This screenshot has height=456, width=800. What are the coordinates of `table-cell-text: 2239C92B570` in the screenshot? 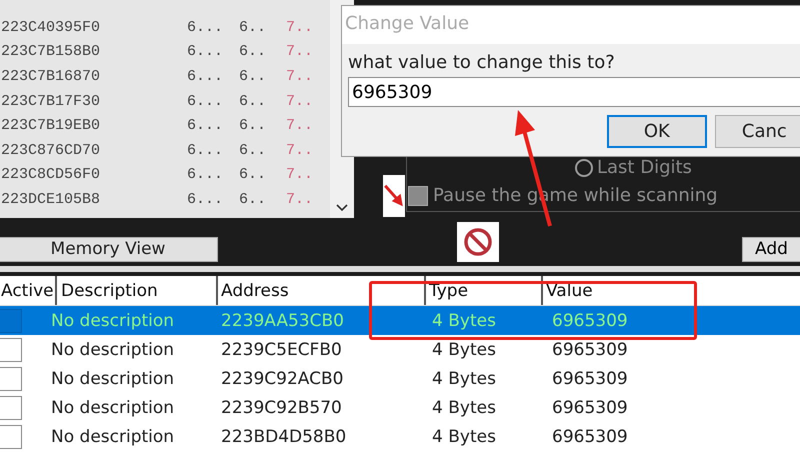 It's located at (281, 408).